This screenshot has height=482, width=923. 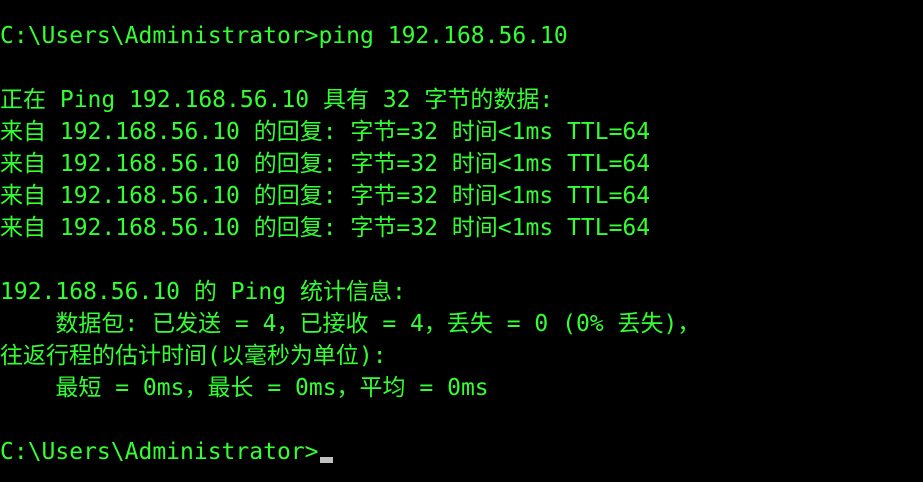 What do you see at coordinates (277, 100) in the screenshot?
I see `ping-header-line: 正在 Ping 192.168.56.10 具有 32 字节的数据:` at bounding box center [277, 100].